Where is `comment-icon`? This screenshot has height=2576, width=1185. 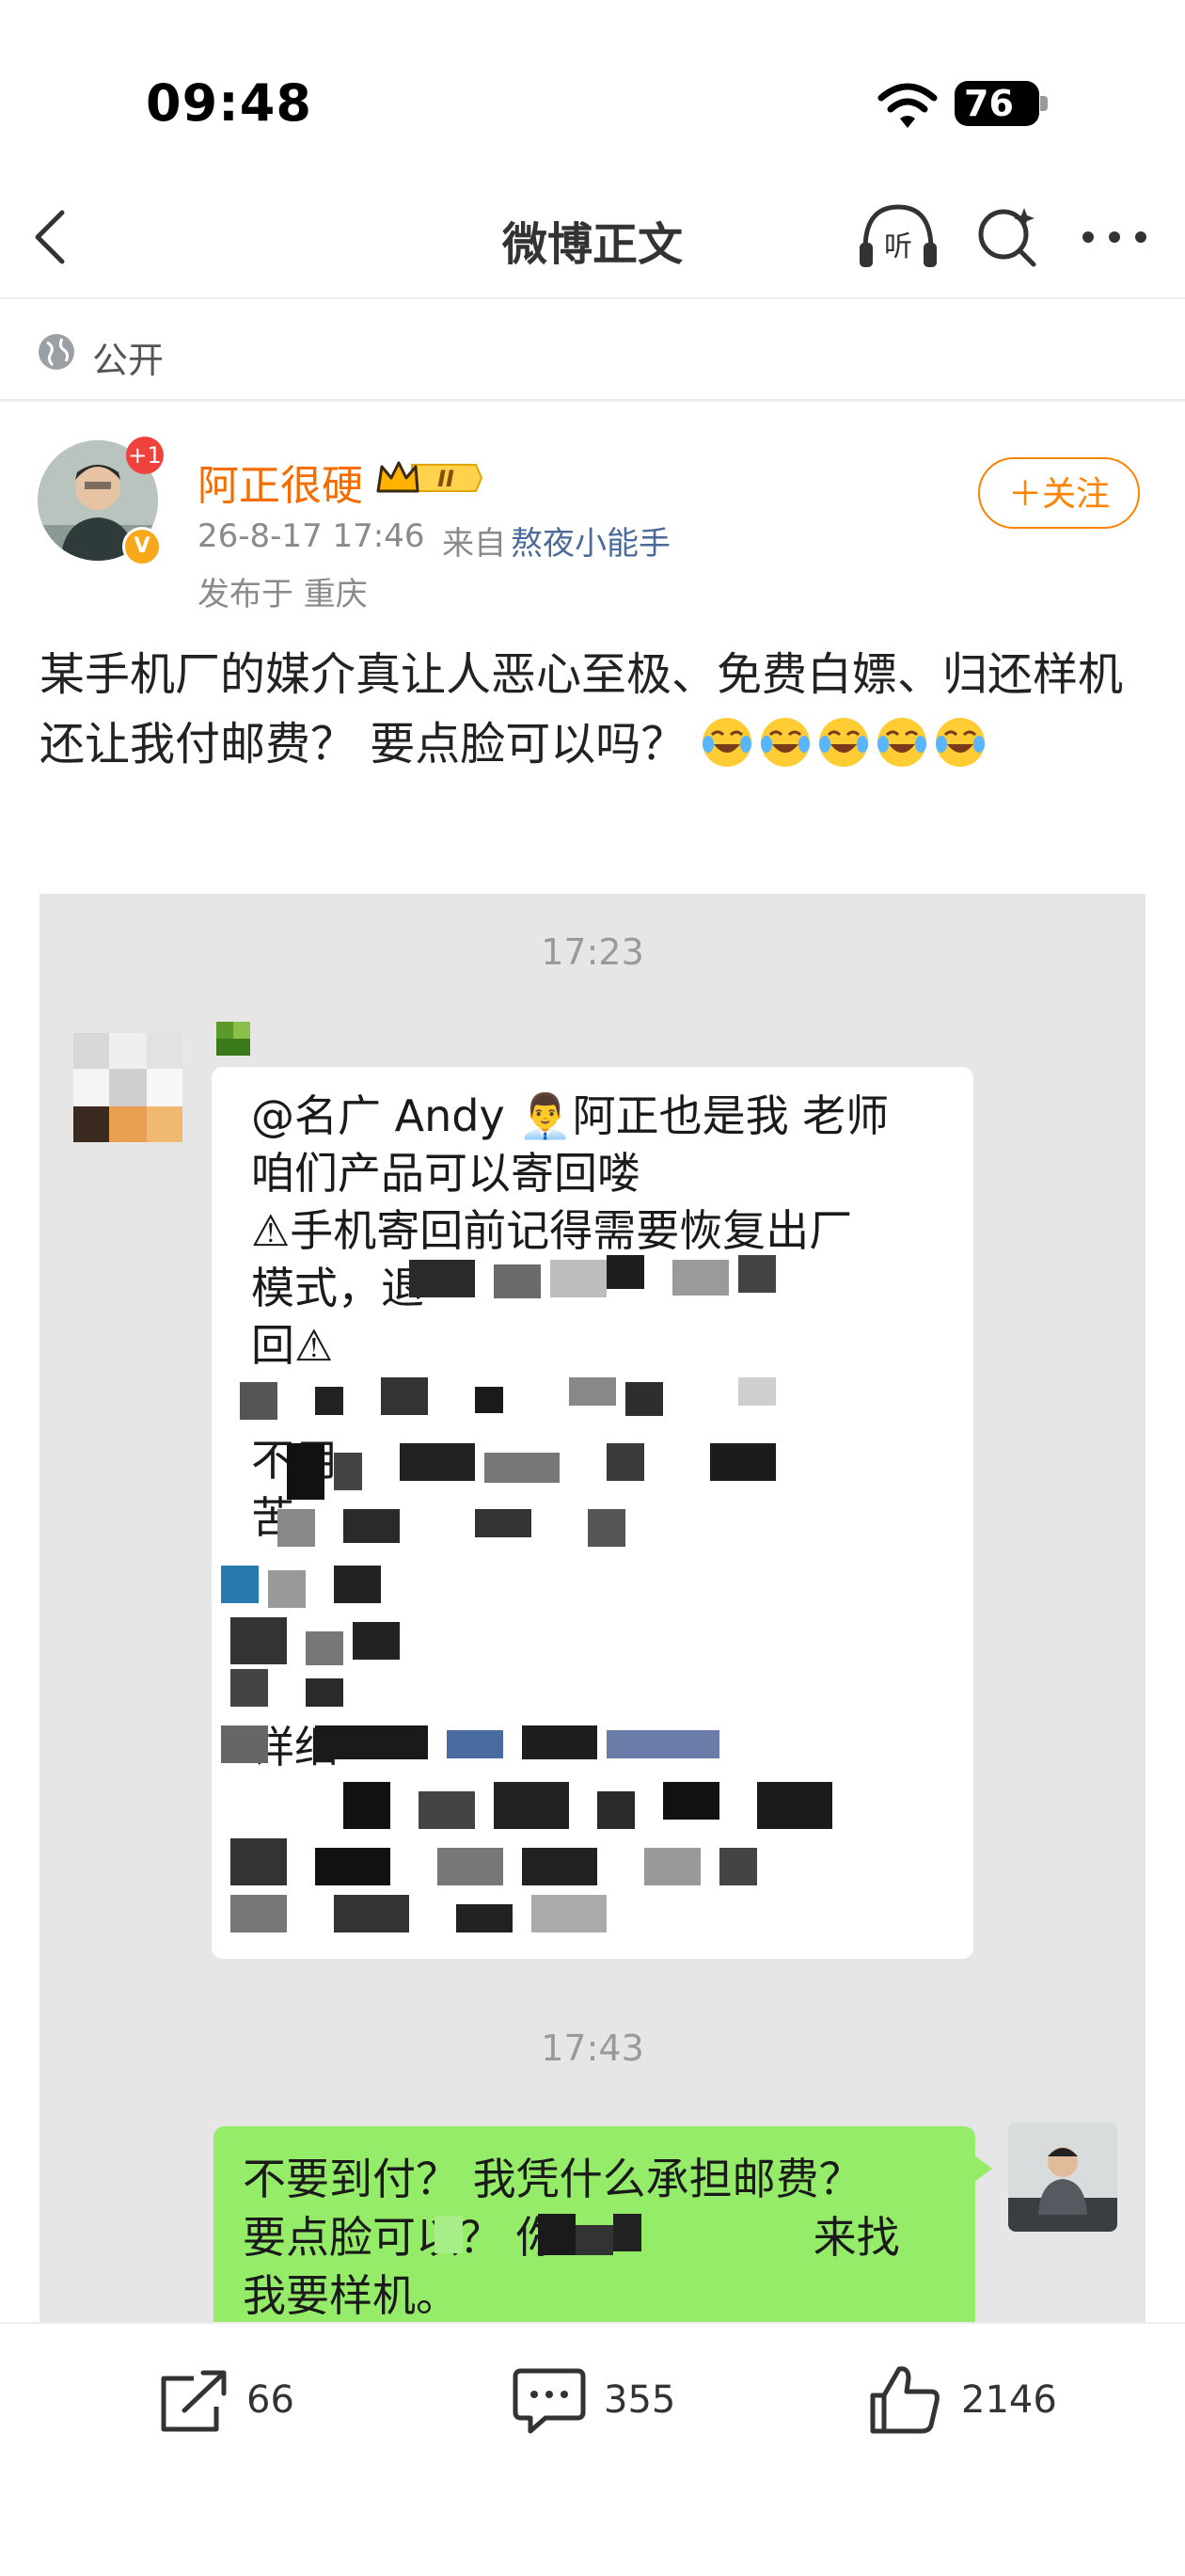
comment-icon is located at coordinates (549, 2401).